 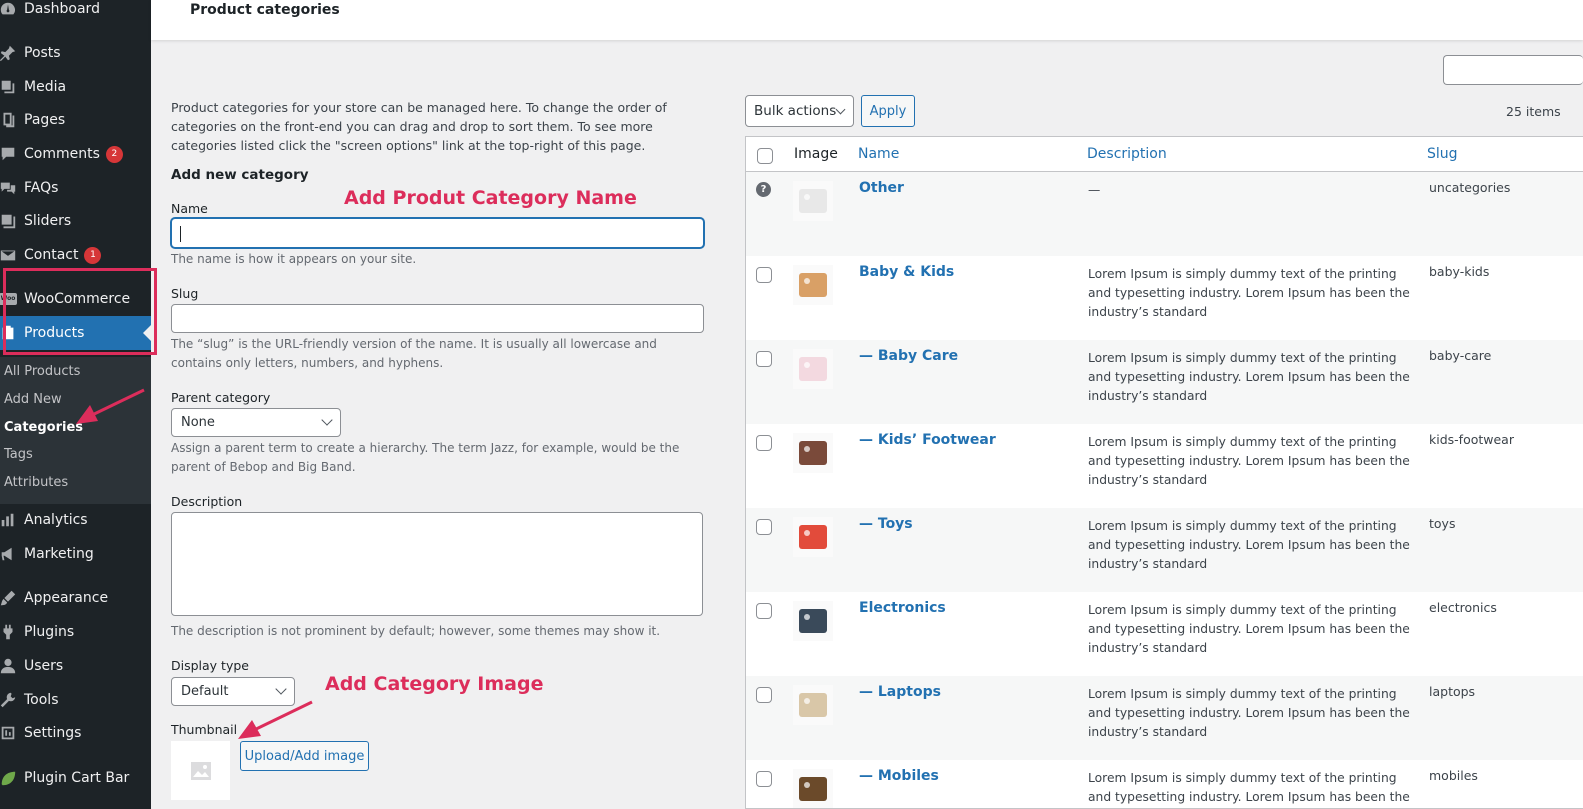 What do you see at coordinates (9, 9) in the screenshot?
I see `dashboard-icon` at bounding box center [9, 9].